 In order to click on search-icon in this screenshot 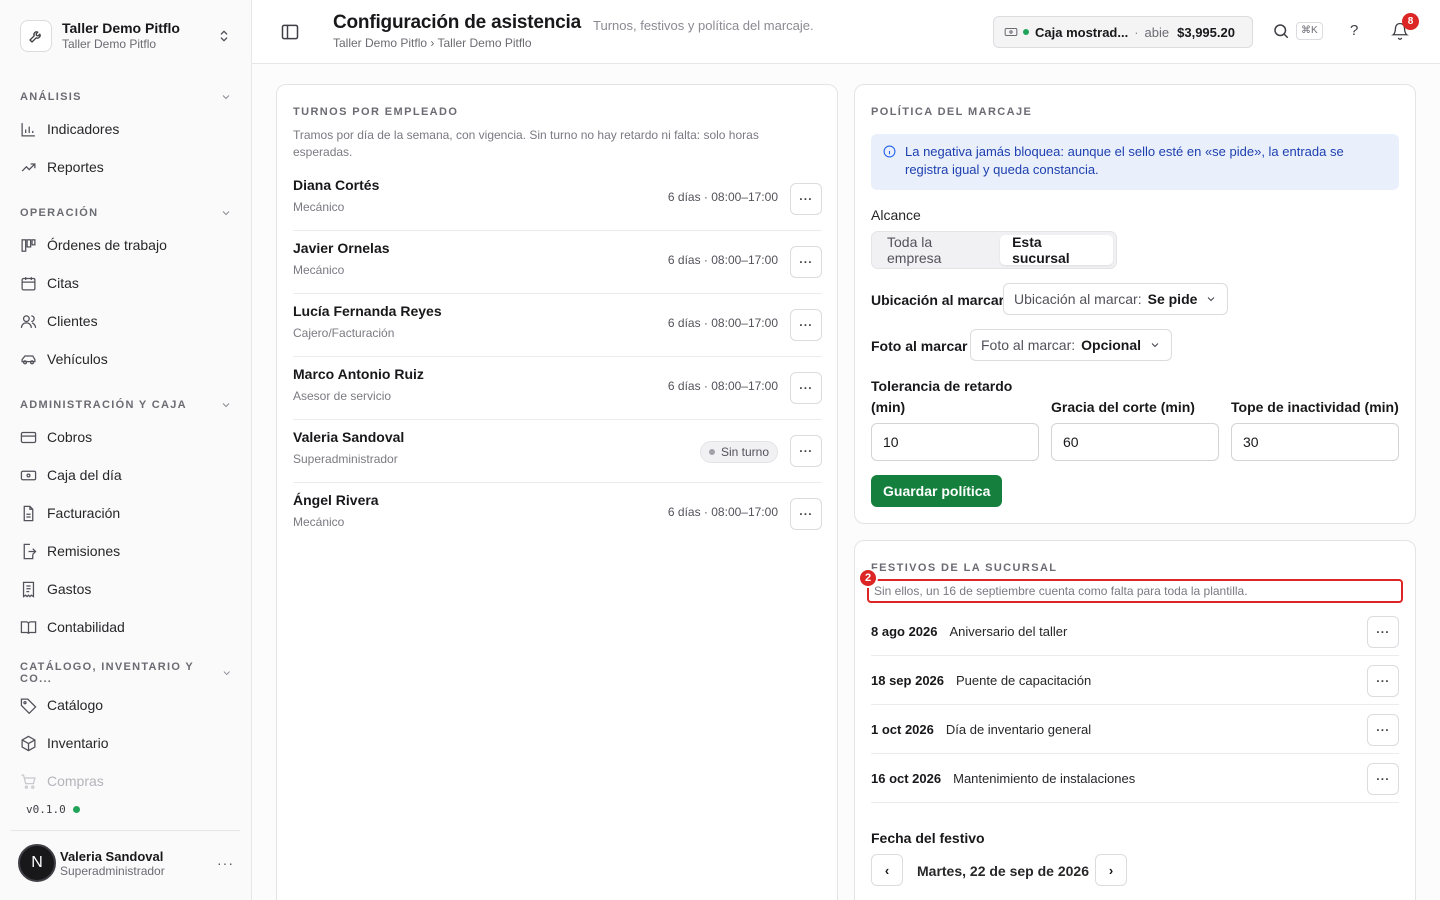, I will do `click(1281, 31)`.